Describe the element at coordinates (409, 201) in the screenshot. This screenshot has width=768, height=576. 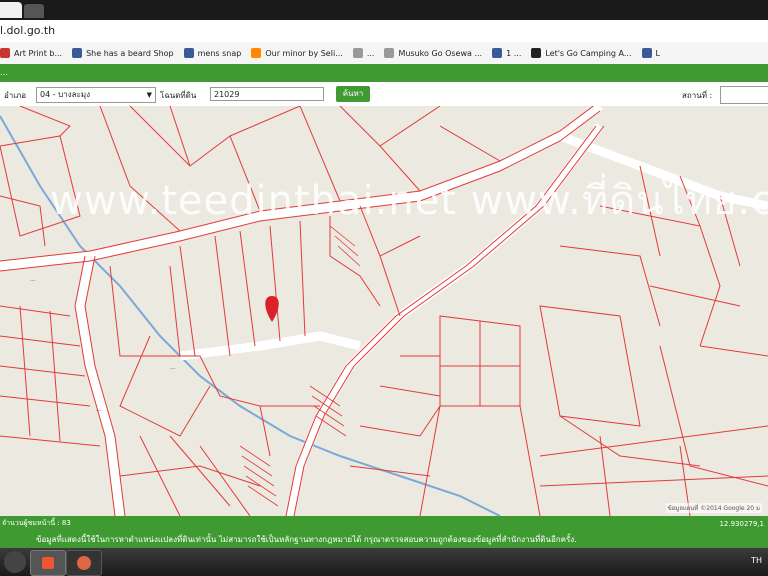
I see `watermark: www.teedinthai.net www.ที่ดินไทย.com` at that location.